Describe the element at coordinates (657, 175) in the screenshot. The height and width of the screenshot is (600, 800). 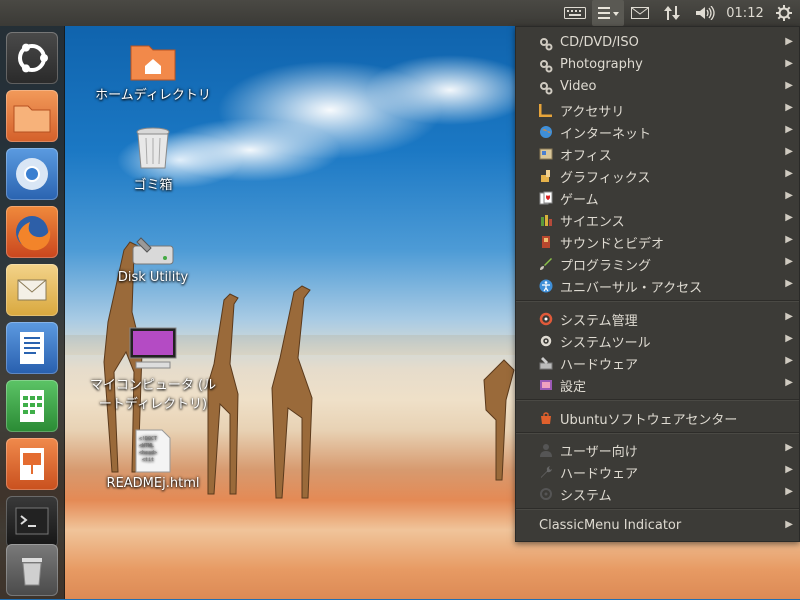
I see `menu-item-graphics: グラフィックス ▶` at that location.